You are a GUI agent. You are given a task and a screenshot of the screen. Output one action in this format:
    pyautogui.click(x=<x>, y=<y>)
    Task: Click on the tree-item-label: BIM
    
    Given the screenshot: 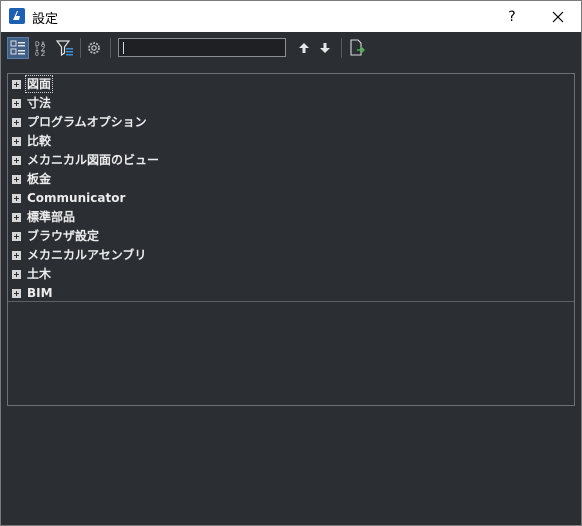 What is the action you would take?
    pyautogui.click(x=40, y=293)
    